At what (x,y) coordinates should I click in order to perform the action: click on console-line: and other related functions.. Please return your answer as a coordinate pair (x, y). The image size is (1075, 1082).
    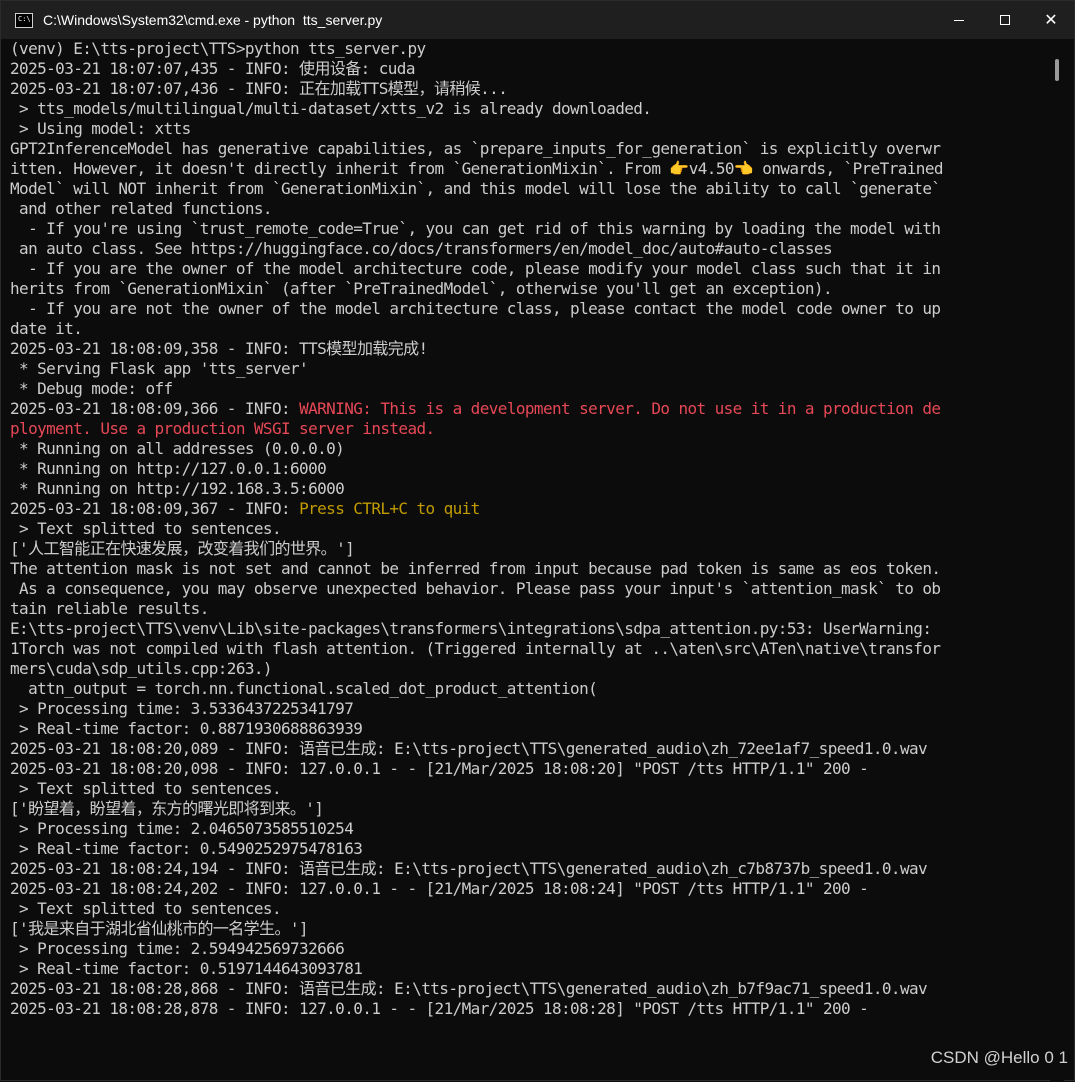
    Looking at the image, I should click on (526, 209).